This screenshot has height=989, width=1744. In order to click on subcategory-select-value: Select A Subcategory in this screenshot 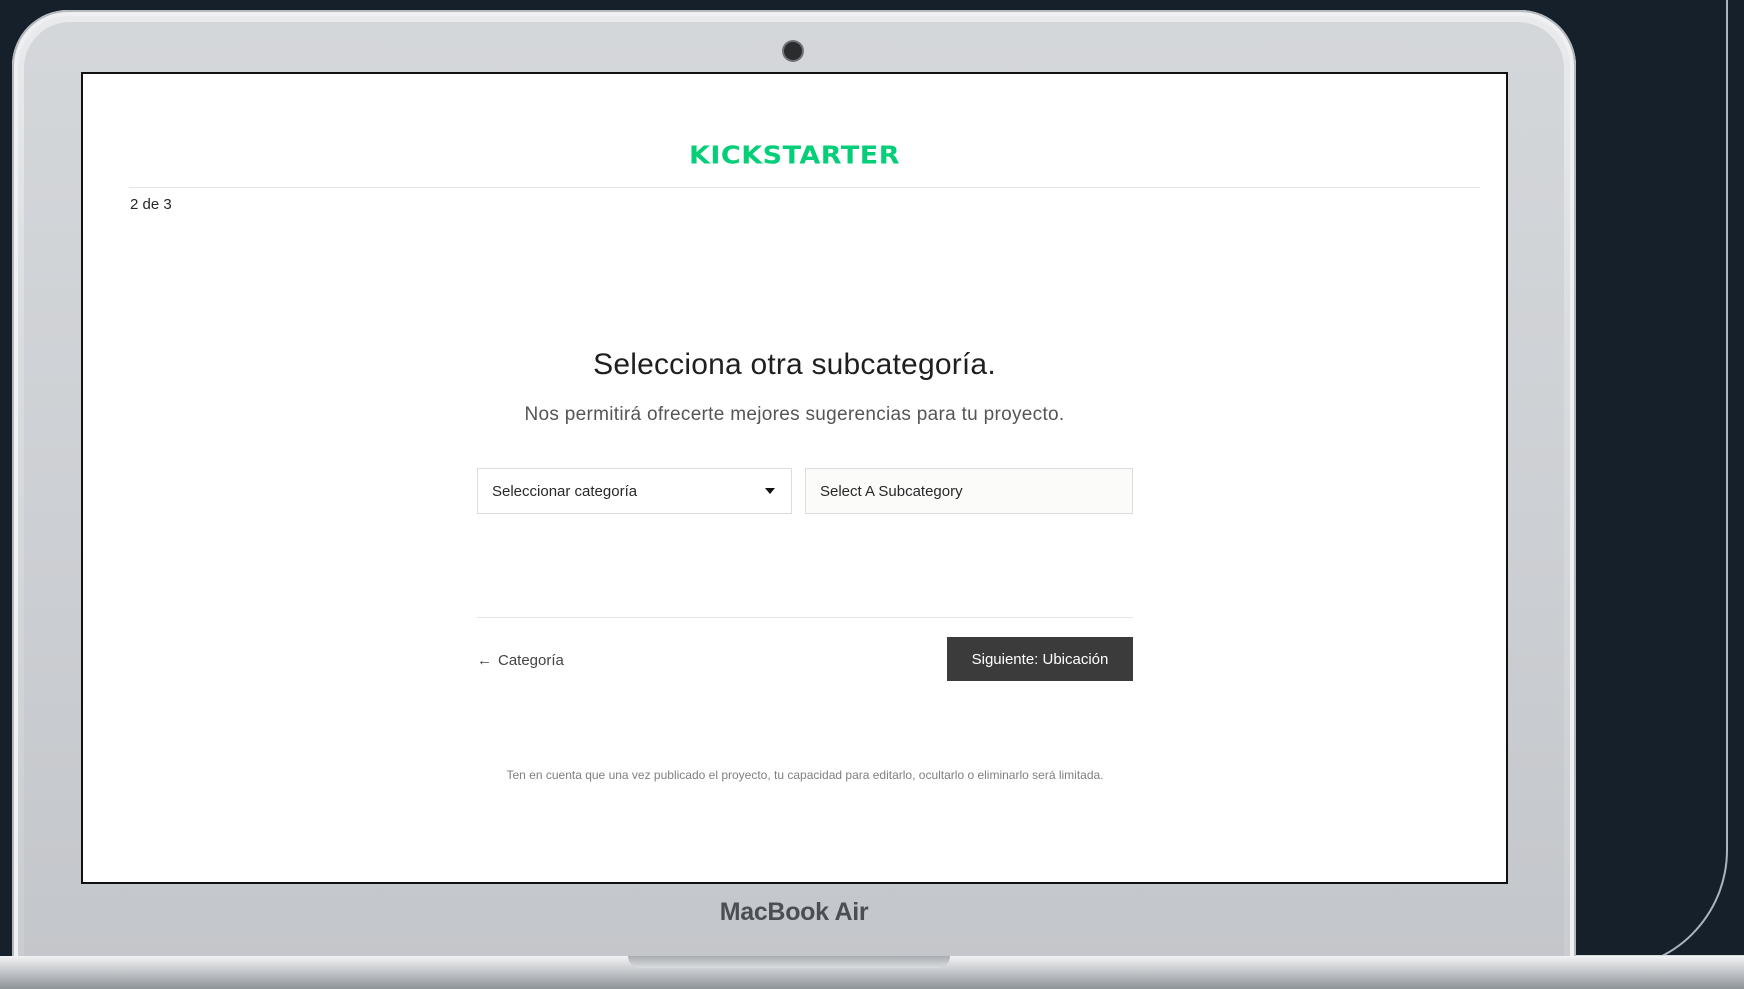, I will do `click(891, 491)`.